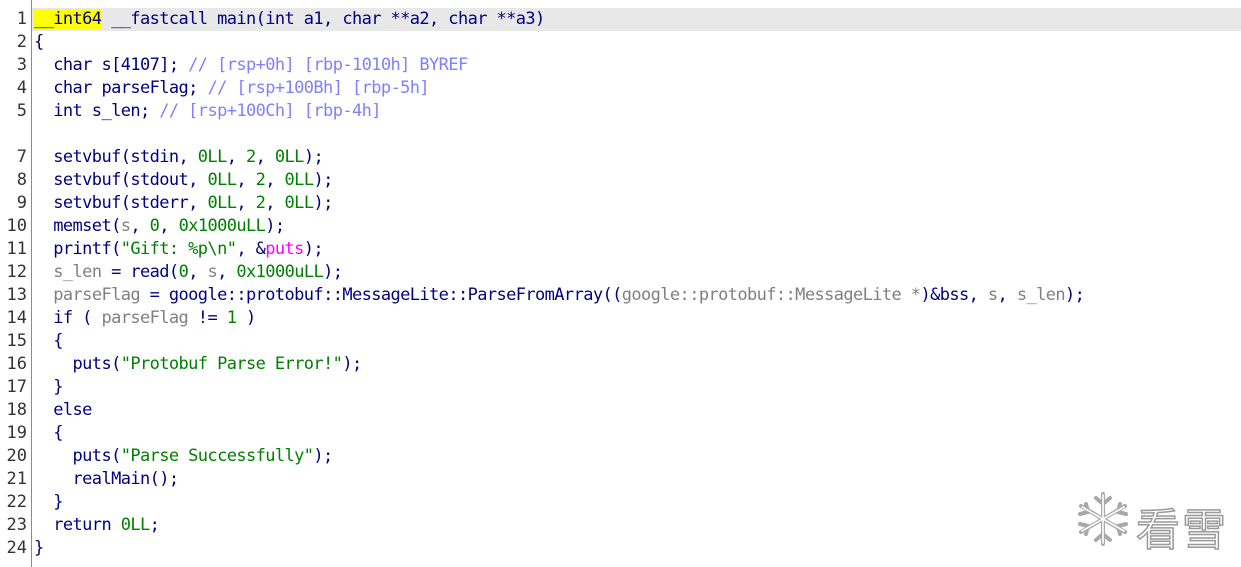 The image size is (1241, 567). I want to click on line-number: 9, so click(21, 203).